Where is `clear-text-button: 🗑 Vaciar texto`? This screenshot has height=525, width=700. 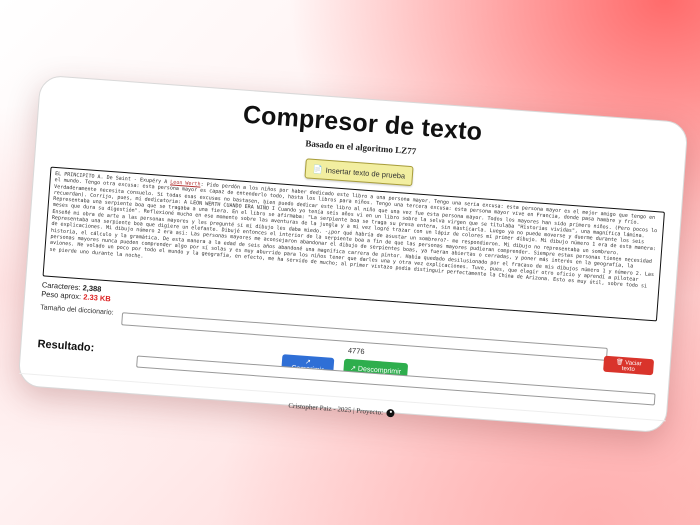 clear-text-button: 🗑 Vaciar texto is located at coordinates (629, 365).